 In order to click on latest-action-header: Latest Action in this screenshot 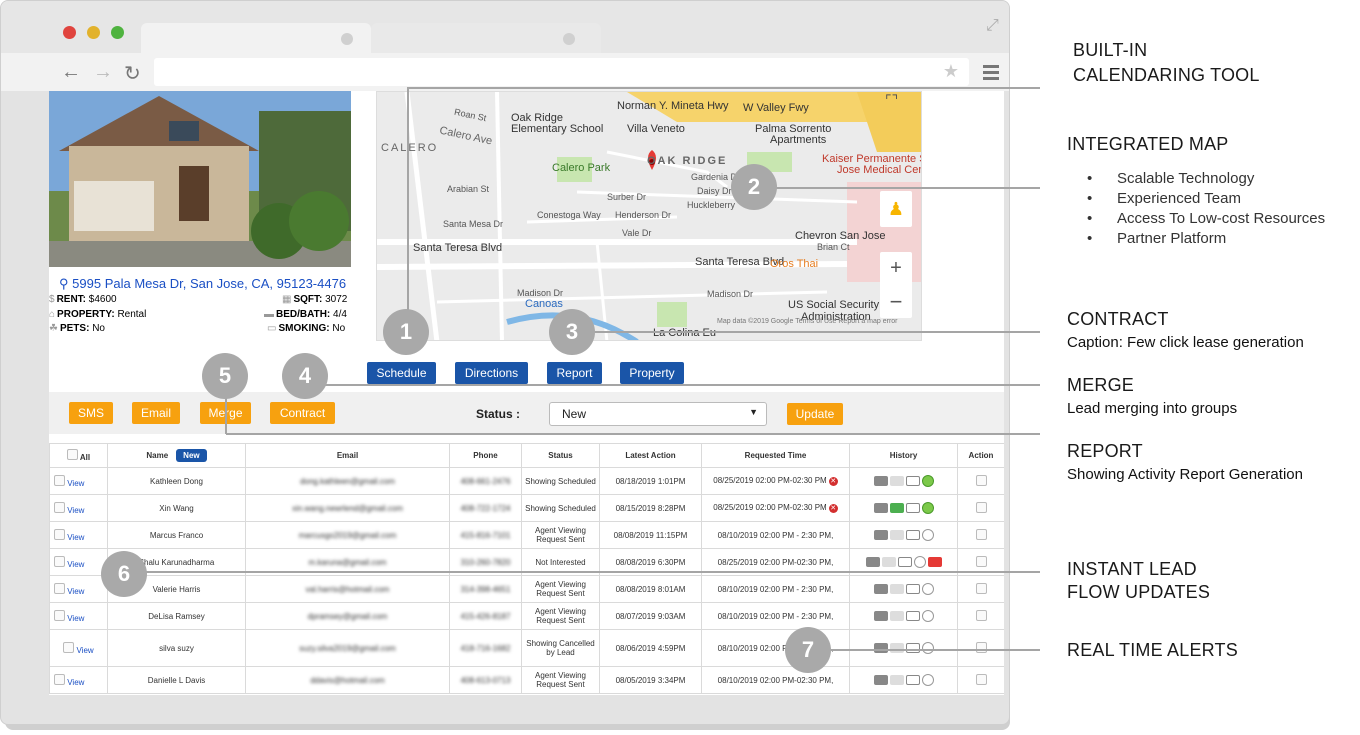, I will do `click(650, 455)`.